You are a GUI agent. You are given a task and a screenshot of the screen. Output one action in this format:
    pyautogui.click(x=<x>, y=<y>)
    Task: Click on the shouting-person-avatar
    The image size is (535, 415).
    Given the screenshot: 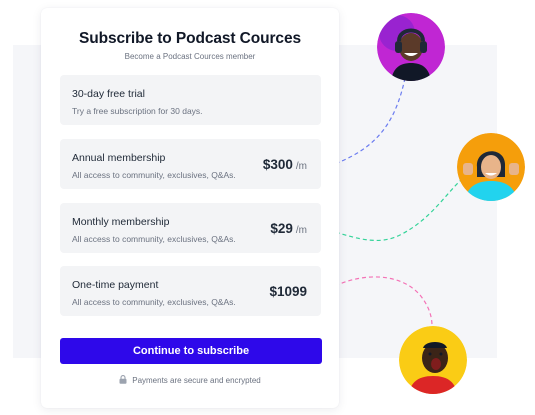 What is the action you would take?
    pyautogui.click(x=433, y=360)
    